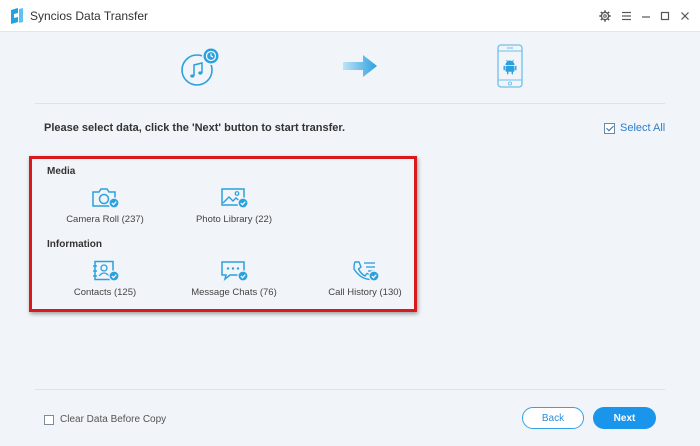  I want to click on gear-icon, so click(605, 16).